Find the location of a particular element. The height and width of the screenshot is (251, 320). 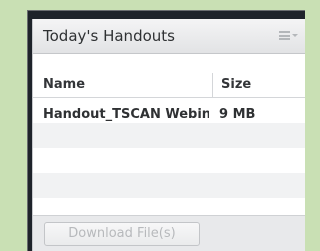

hamburger-menu-icon is located at coordinates (288, 36).